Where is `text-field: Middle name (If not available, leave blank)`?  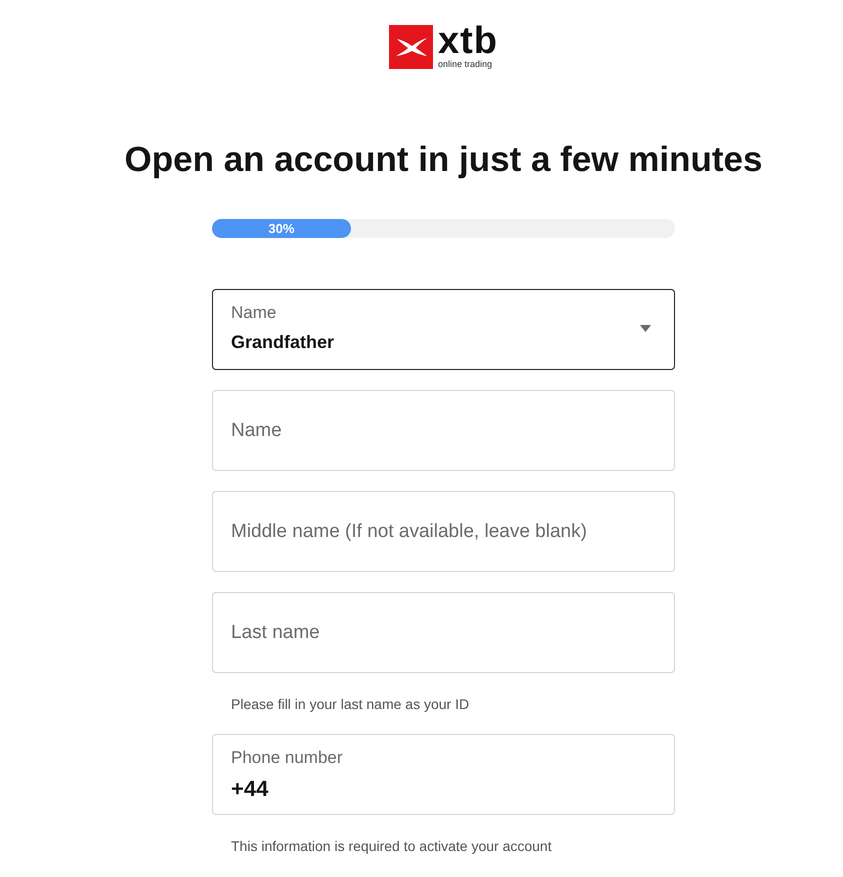 text-field: Middle name (If not available, leave blank) is located at coordinates (443, 531).